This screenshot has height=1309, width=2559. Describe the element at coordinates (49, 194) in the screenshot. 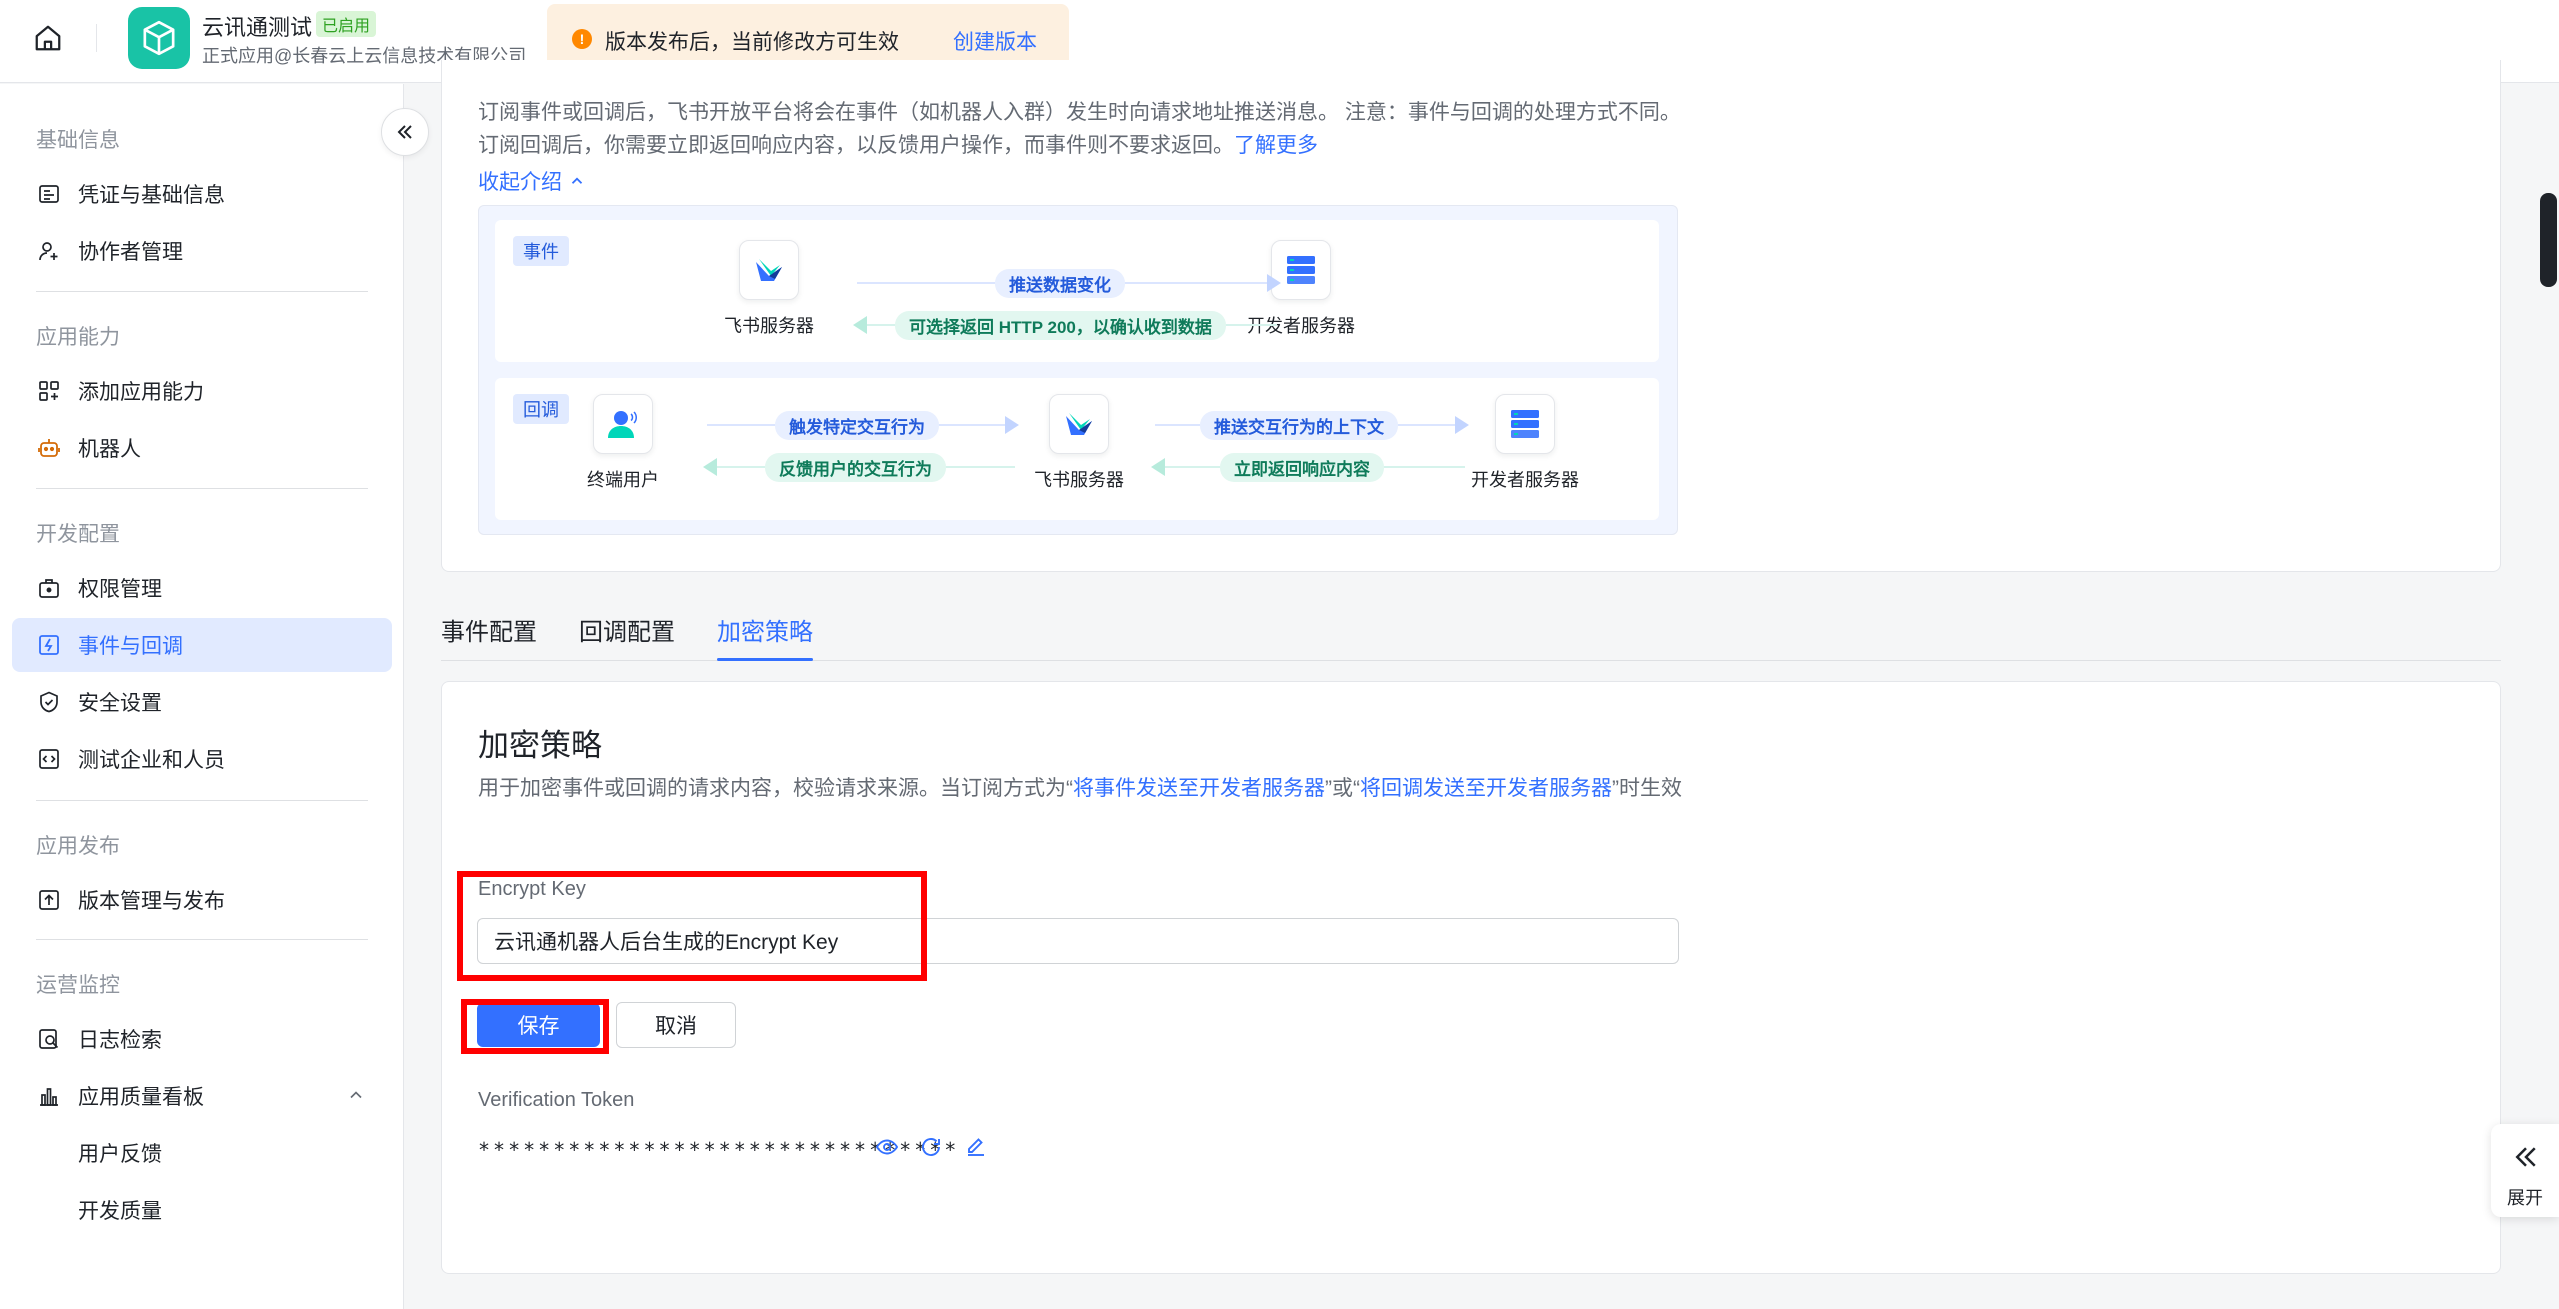

I see `credential-icon` at that location.